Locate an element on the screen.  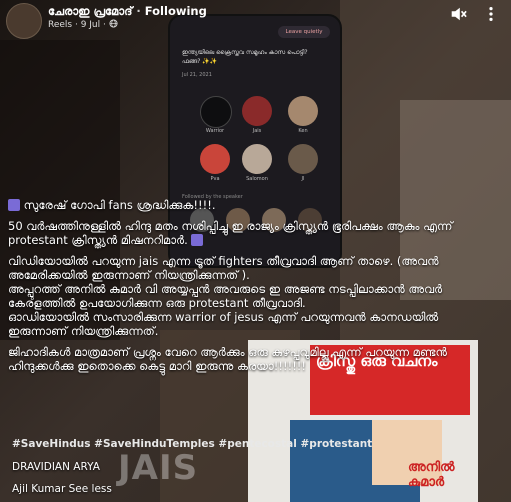
poster-name: അനിൽ കുമാർ is located at coordinates (431, 475).